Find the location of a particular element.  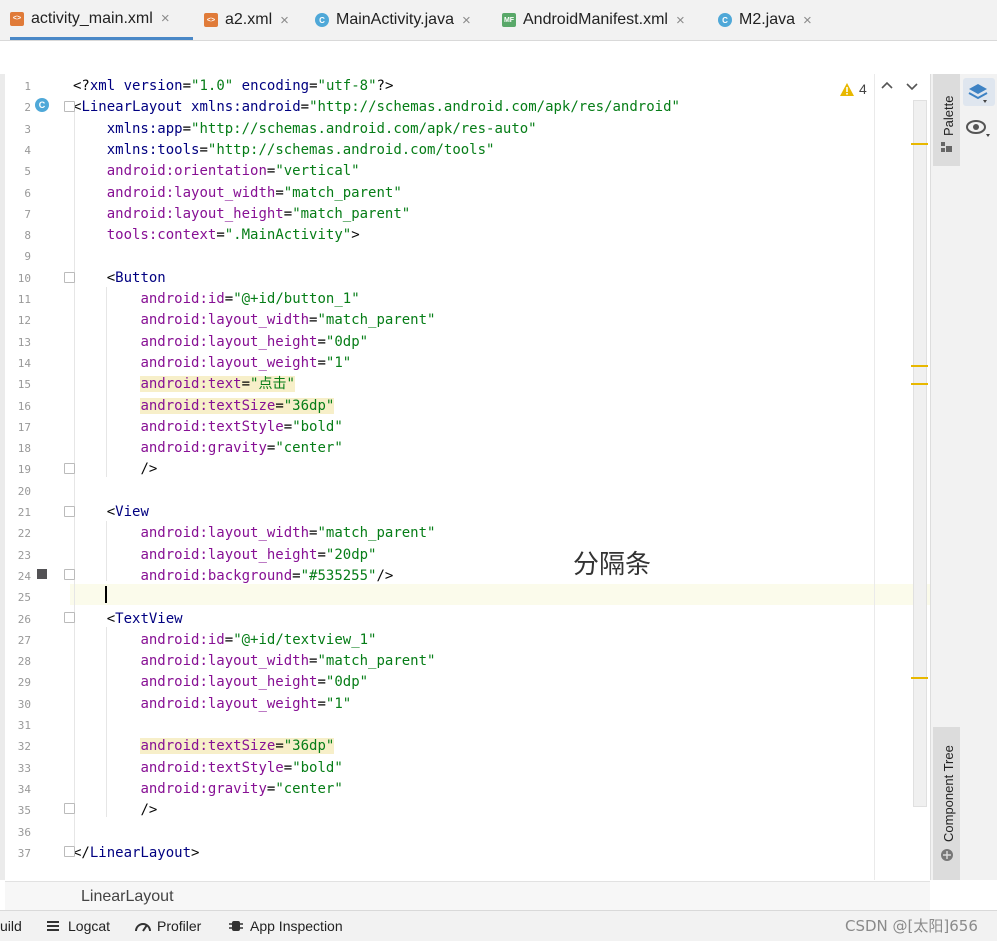

component-tree-tab: Component Tree is located at coordinates (946, 803).